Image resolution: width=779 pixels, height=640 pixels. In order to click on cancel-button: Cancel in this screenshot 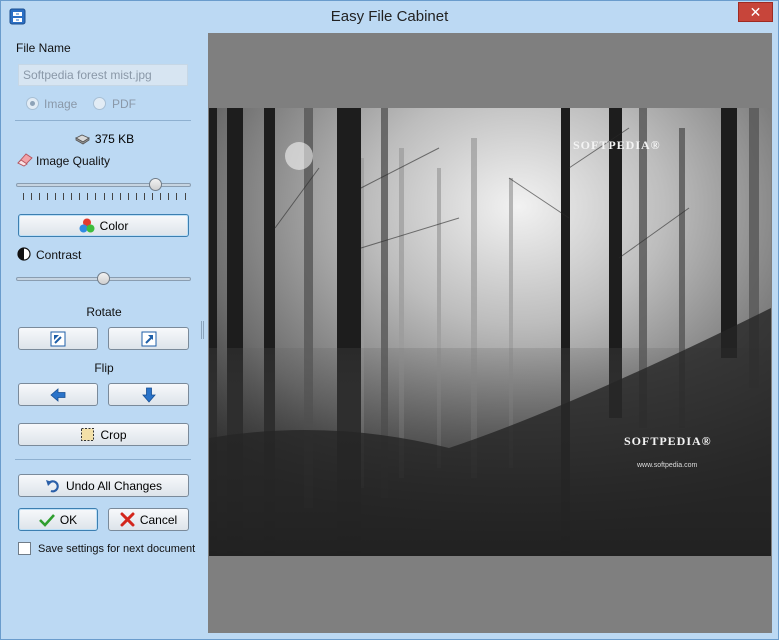, I will do `click(148, 519)`.